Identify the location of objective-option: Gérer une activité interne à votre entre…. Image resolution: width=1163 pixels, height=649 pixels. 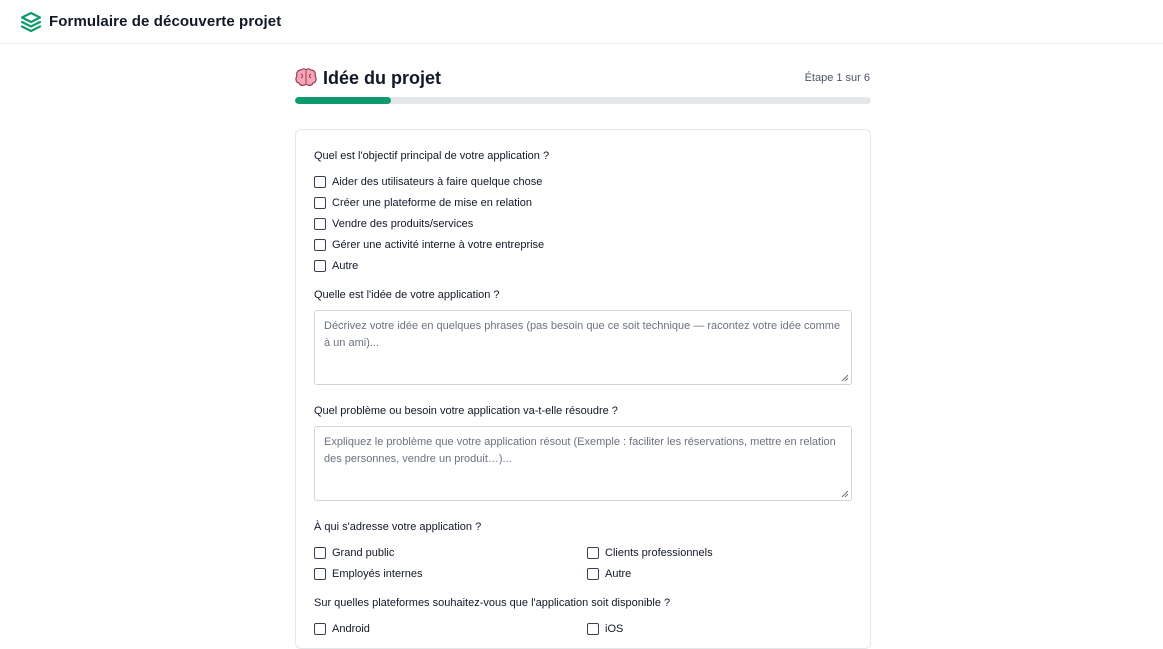
(583, 244).